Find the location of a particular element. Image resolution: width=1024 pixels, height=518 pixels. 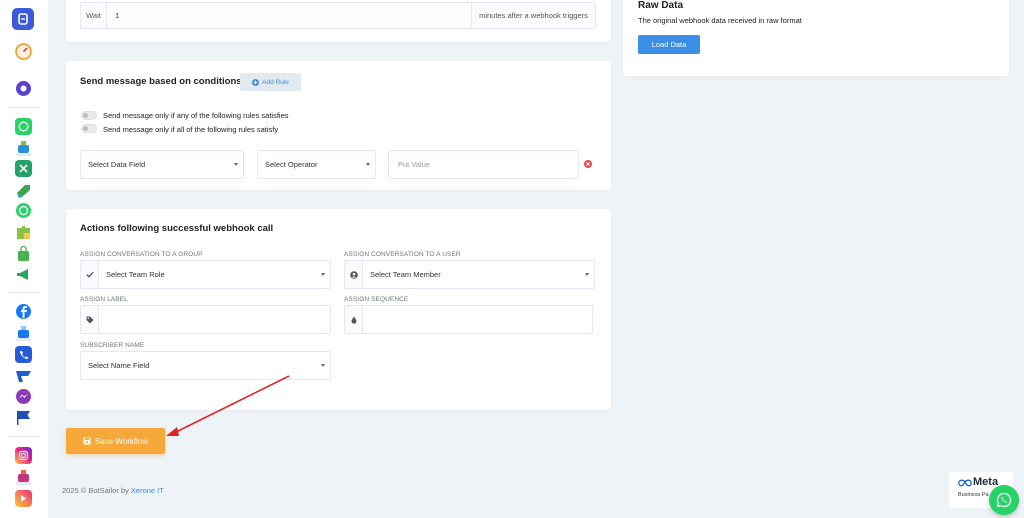

user-circle-icon is located at coordinates (354, 274).